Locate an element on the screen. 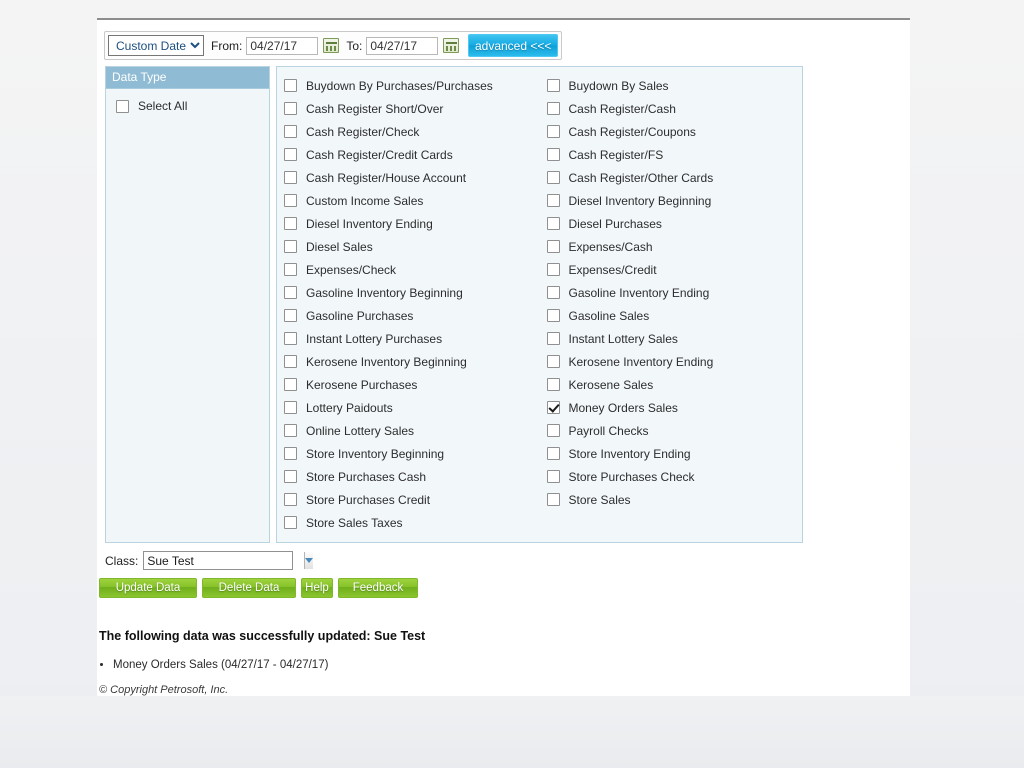  feedback-button: Feedback is located at coordinates (378, 588).